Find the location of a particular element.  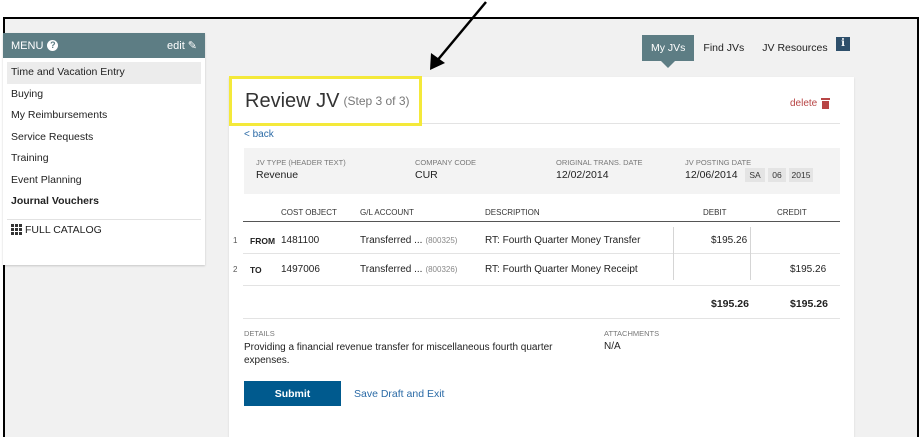

pencil-icon: ✎ is located at coordinates (192, 46).